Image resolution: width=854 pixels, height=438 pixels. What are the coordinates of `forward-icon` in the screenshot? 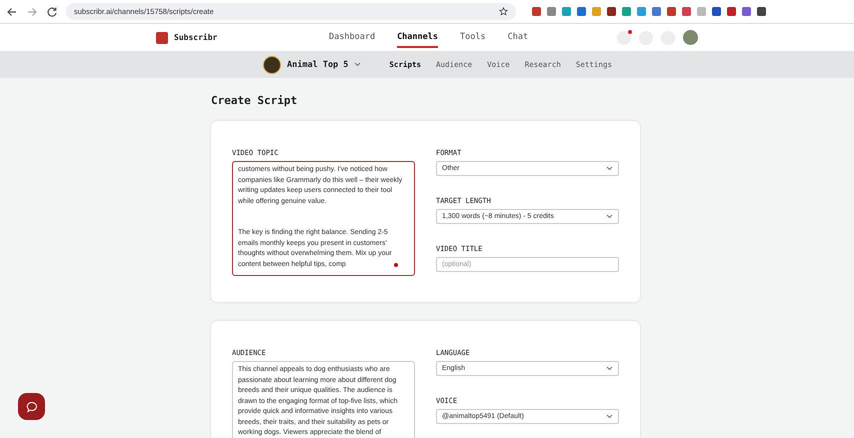 It's located at (32, 12).